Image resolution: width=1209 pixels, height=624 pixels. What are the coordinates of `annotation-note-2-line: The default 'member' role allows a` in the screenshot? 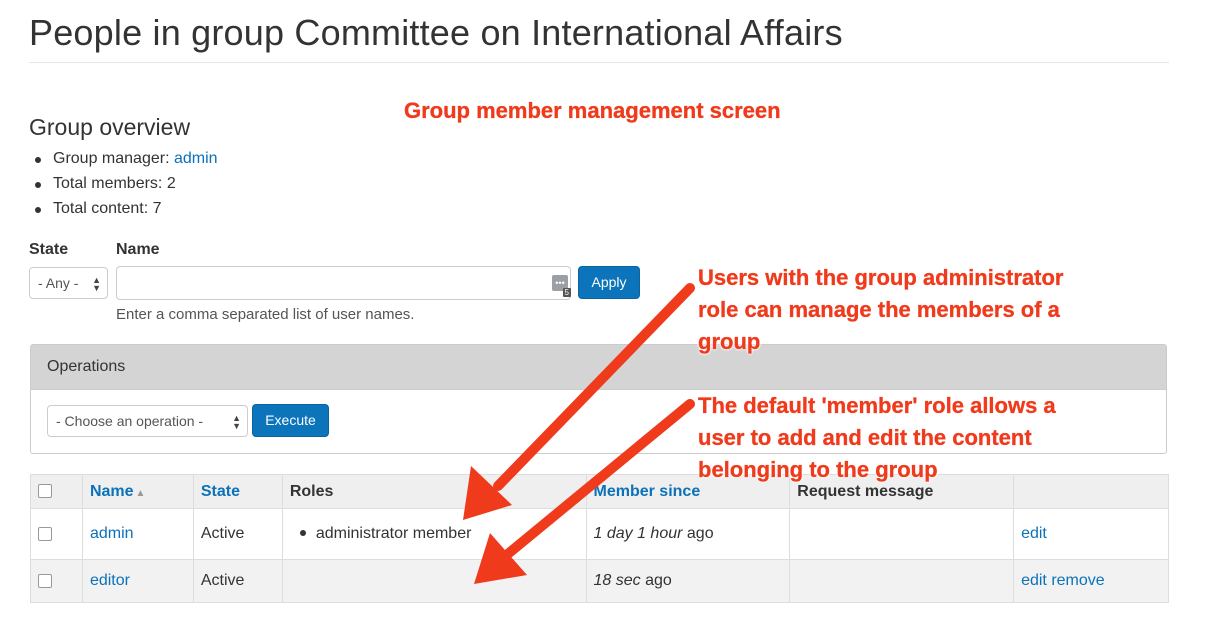 It's located at (877, 405).